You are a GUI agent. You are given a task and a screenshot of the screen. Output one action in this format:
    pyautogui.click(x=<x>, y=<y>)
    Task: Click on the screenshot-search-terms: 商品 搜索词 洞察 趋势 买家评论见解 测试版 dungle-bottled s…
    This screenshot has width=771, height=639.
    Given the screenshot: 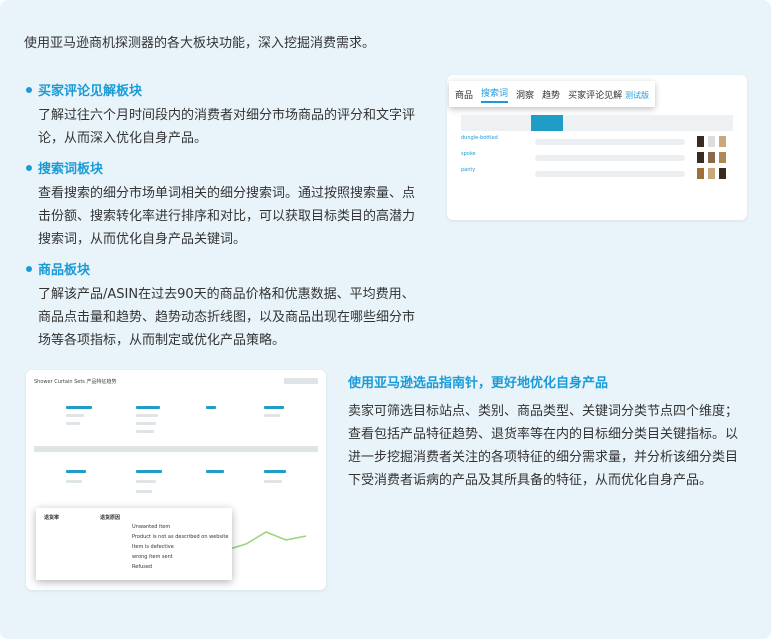 What is the action you would take?
    pyautogui.click(x=597, y=147)
    